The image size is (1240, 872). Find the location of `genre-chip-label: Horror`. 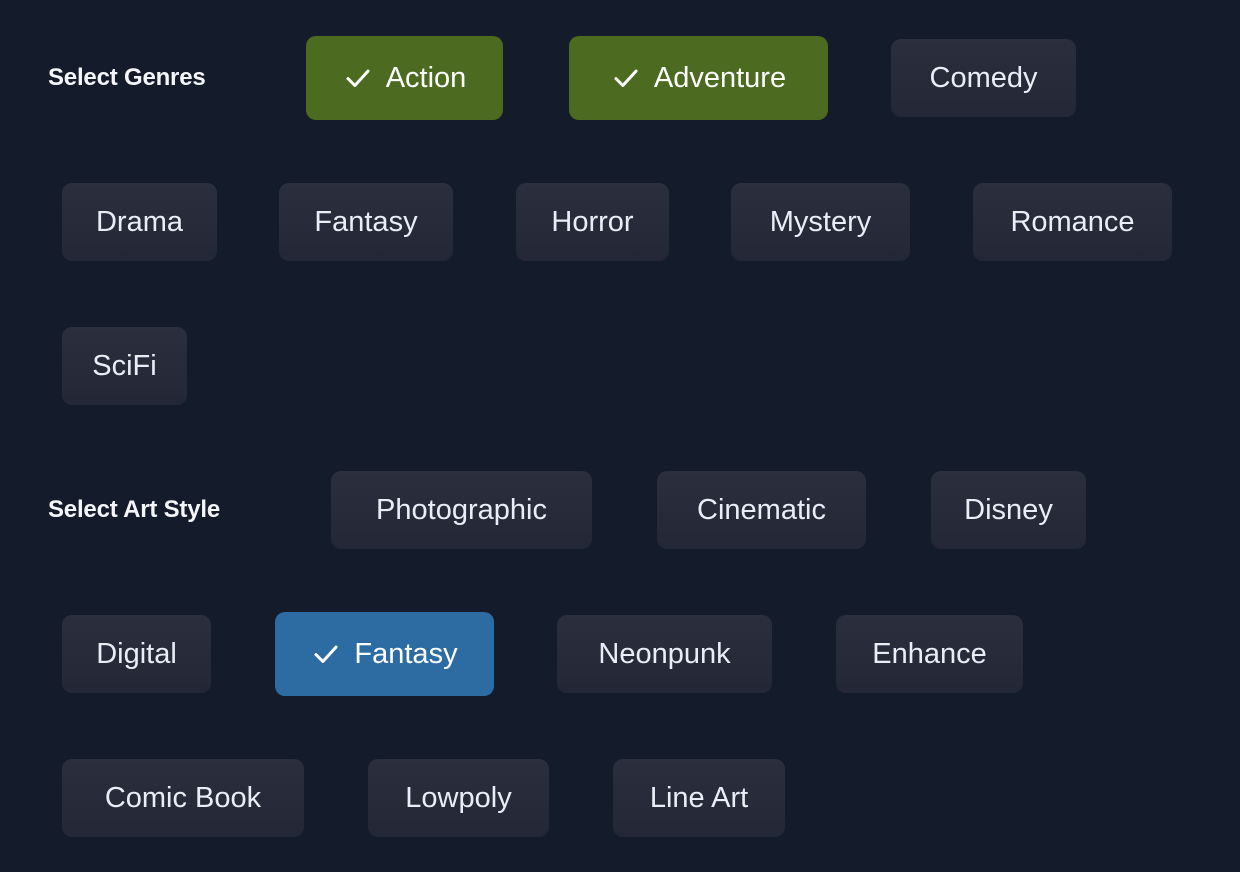

genre-chip-label: Horror is located at coordinates (592, 221).